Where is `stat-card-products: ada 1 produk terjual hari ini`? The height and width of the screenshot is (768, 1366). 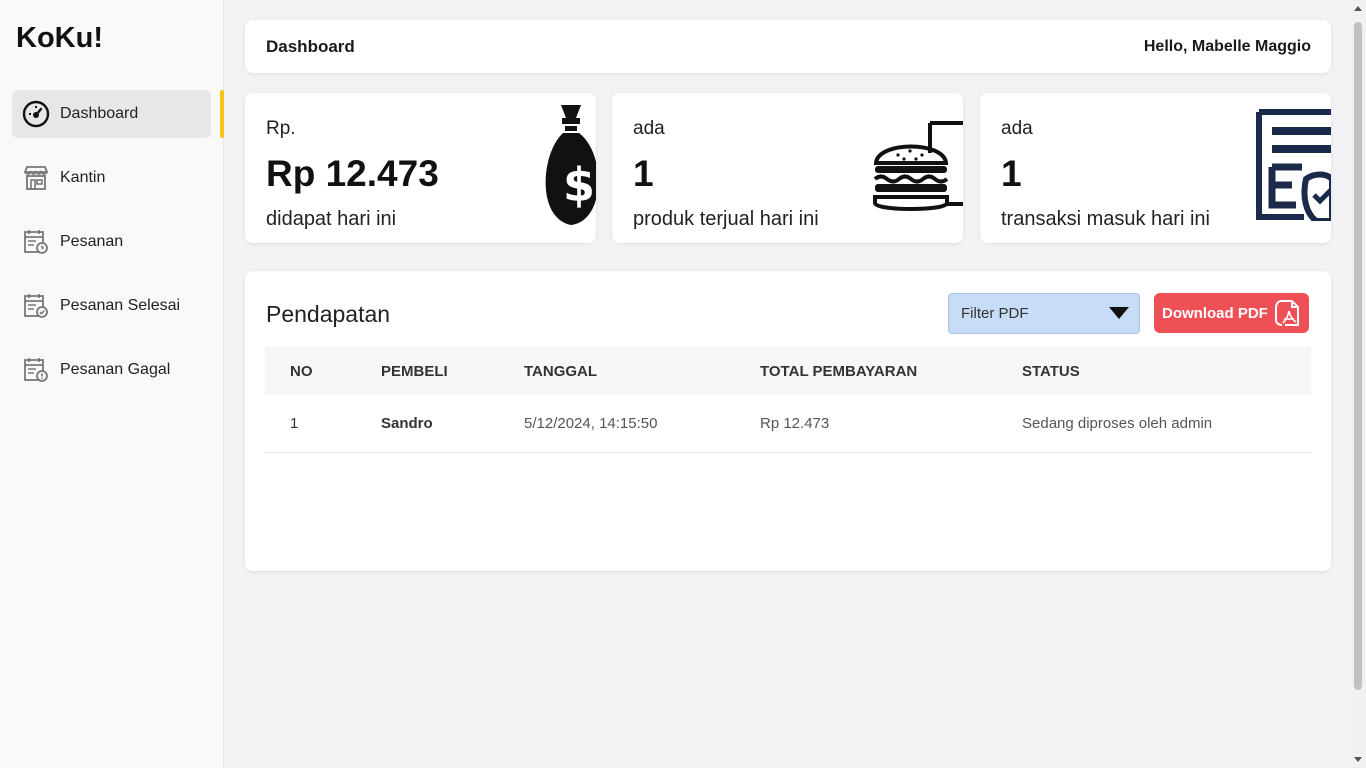
stat-card-products: ada 1 produk terjual hari ini is located at coordinates (787, 168).